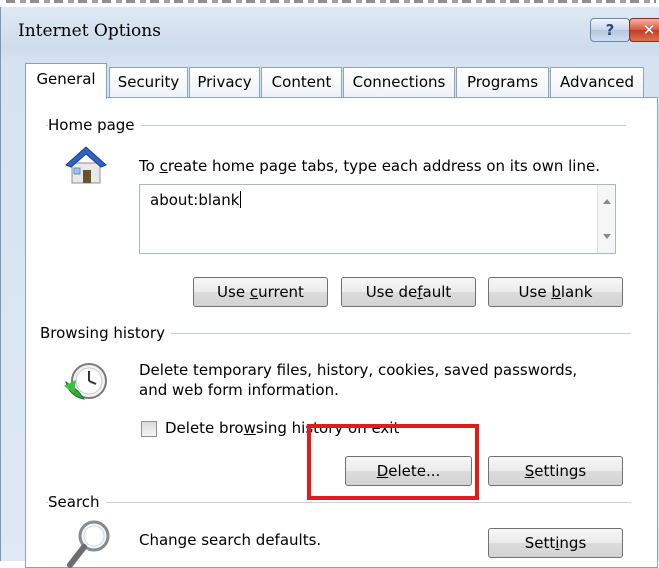 The height and width of the screenshot is (568, 659). Describe the element at coordinates (196, 200) in the screenshot. I see `home-page-url-value: about:blank` at that location.